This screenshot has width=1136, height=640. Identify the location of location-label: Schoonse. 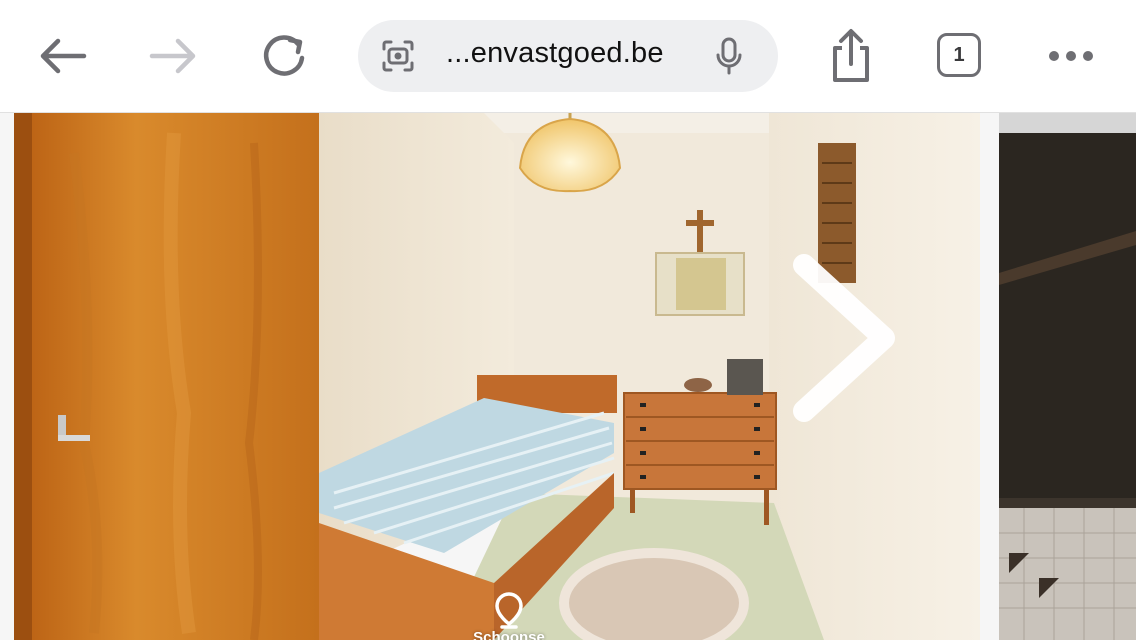
(509, 634).